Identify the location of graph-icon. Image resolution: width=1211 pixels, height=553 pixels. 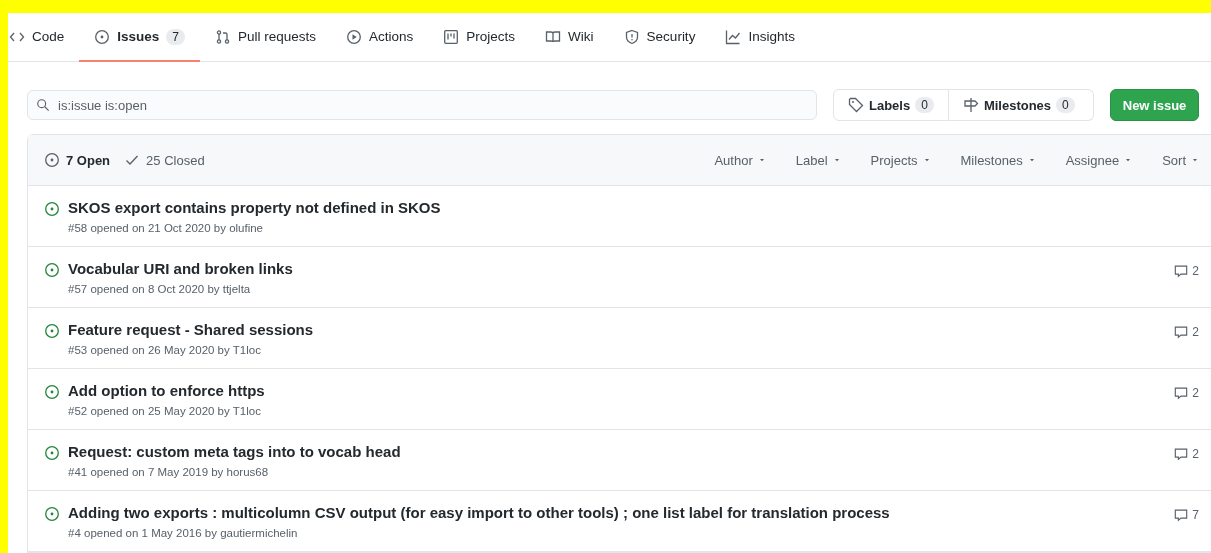
(733, 36).